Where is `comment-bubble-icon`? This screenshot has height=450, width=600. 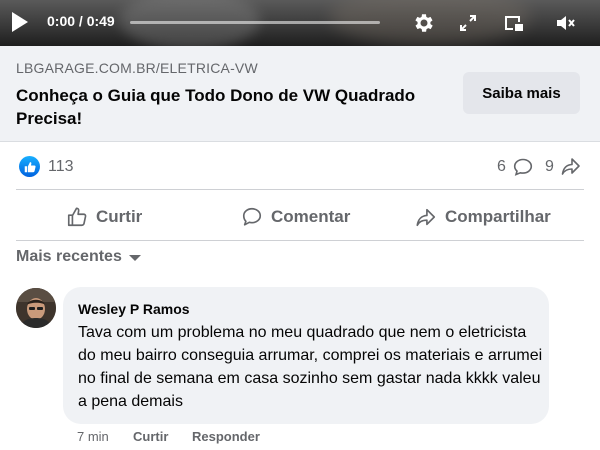
comment-bubble-icon is located at coordinates (523, 167).